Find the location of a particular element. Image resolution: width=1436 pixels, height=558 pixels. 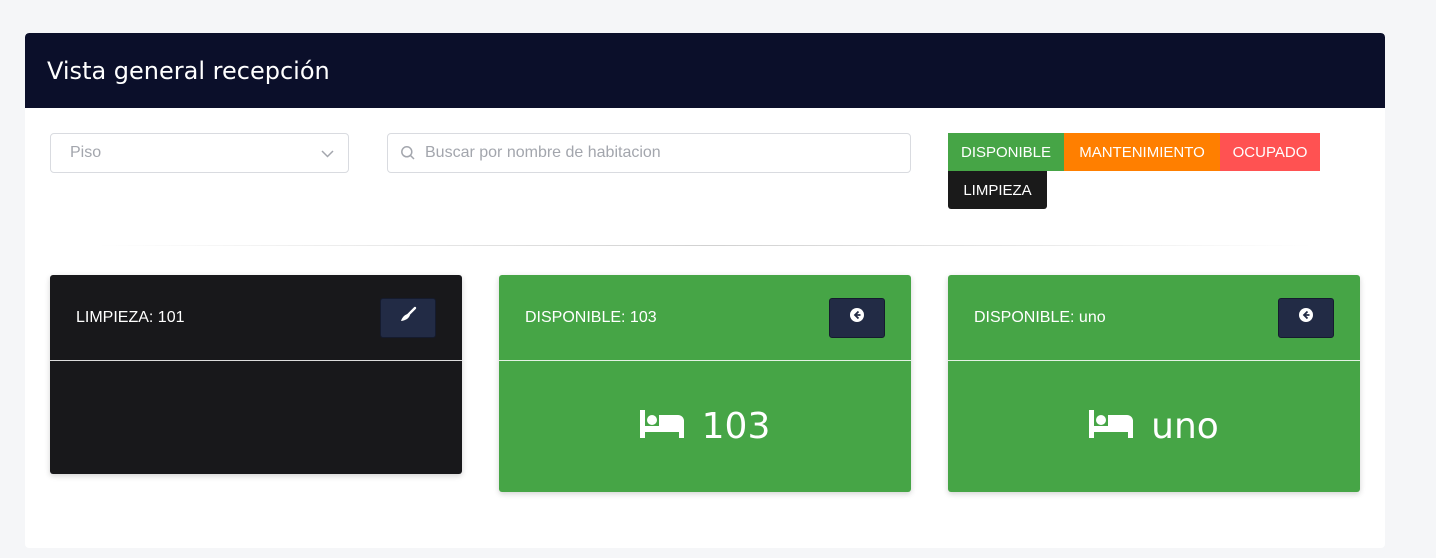

search-input: Buscar por nombre de habitacion is located at coordinates (649, 153).